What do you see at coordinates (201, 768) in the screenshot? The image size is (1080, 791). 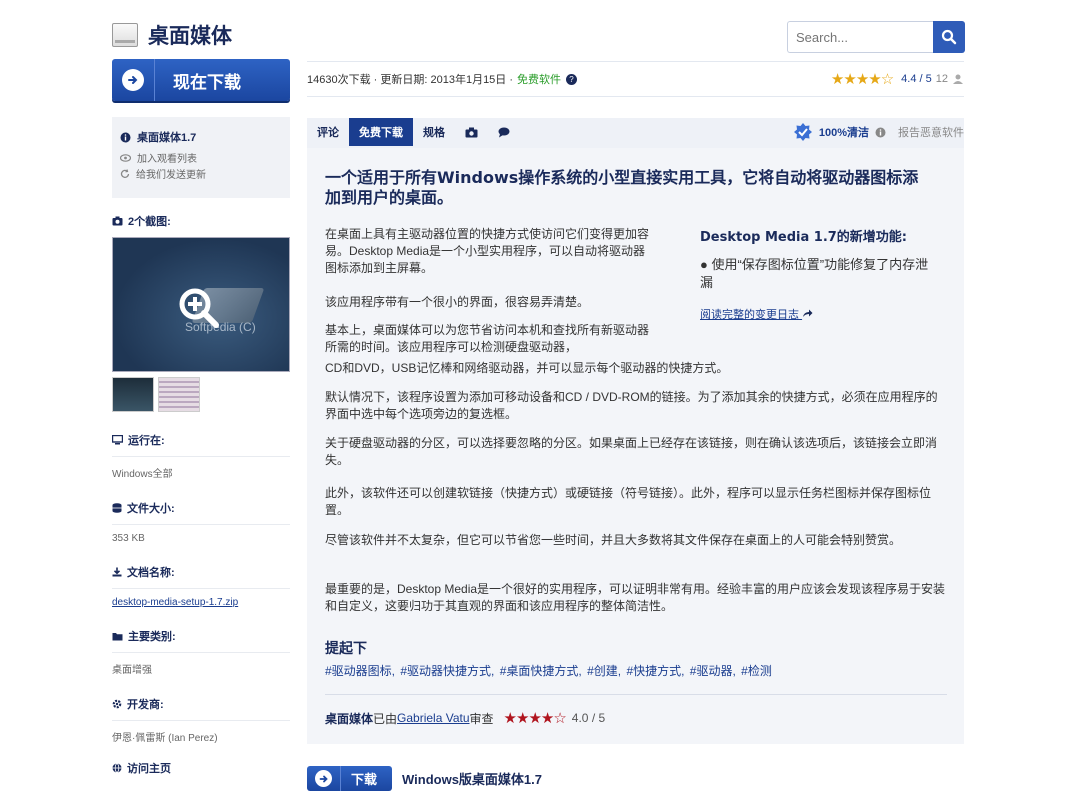 I see `homepage-link: 访问主页` at bounding box center [201, 768].